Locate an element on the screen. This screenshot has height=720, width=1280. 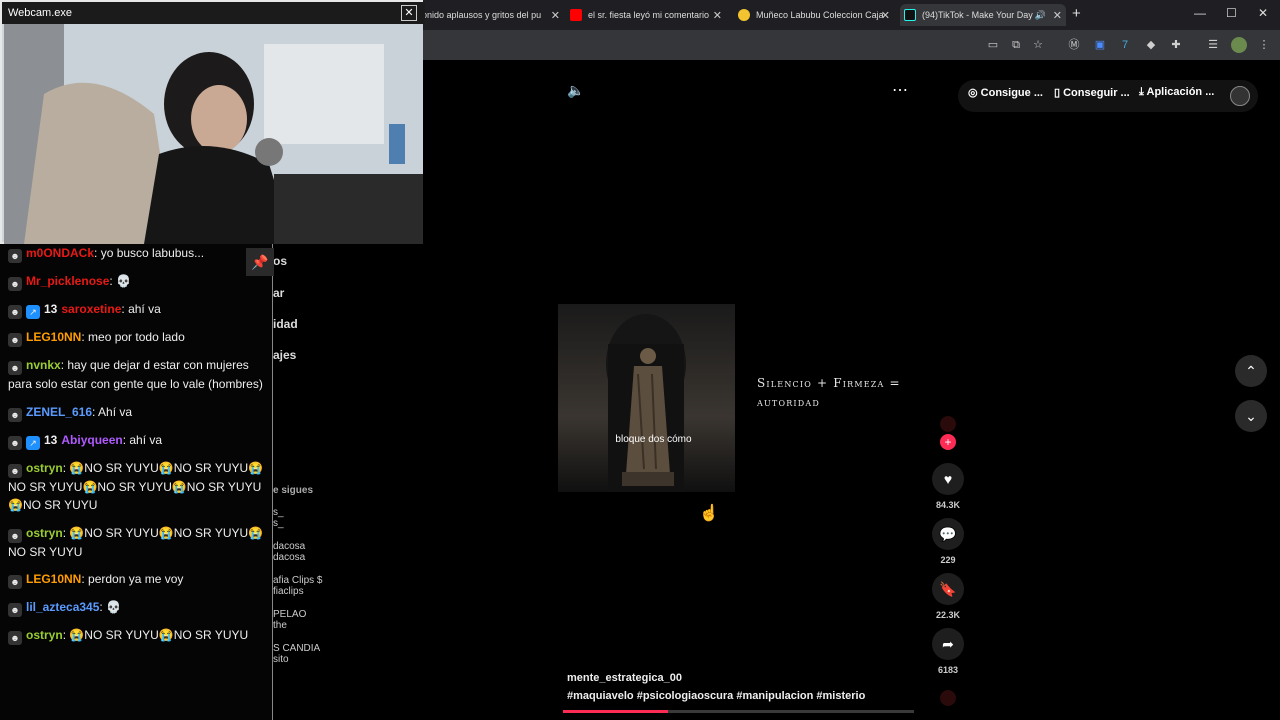
minimize-button: — is located at coordinates (1200, 13).